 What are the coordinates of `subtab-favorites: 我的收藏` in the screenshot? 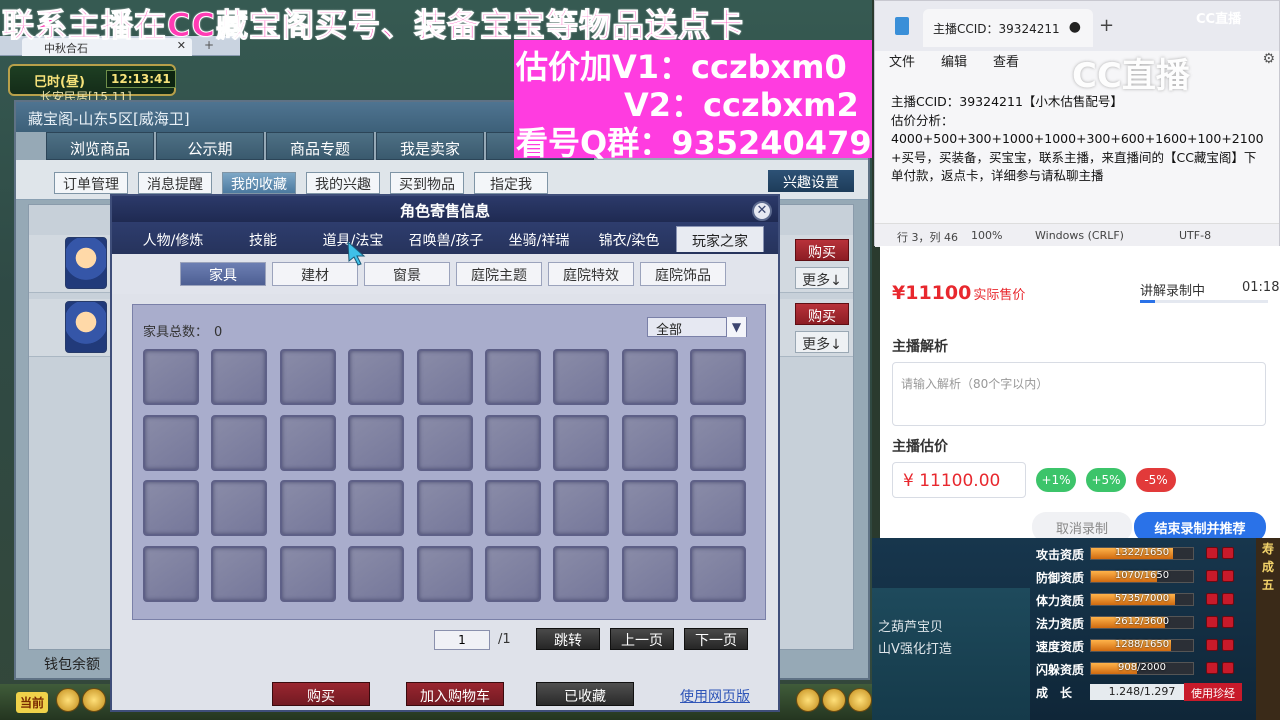 It's located at (259, 183).